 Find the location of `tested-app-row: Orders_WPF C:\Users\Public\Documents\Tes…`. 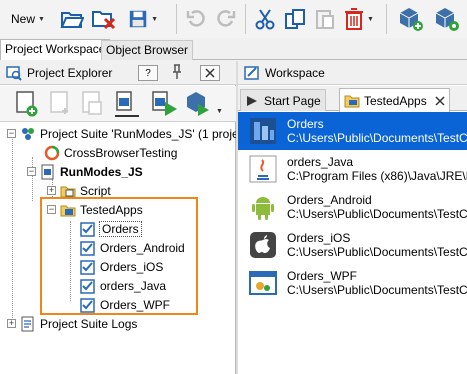

tested-app-row: Orders_WPF C:\Users\Public\Documents\Tes… is located at coordinates (352, 283).